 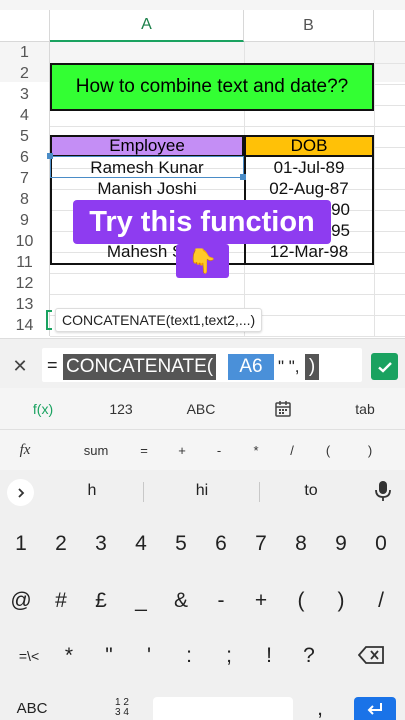 I want to click on row-header: 10, so click(x=25, y=241).